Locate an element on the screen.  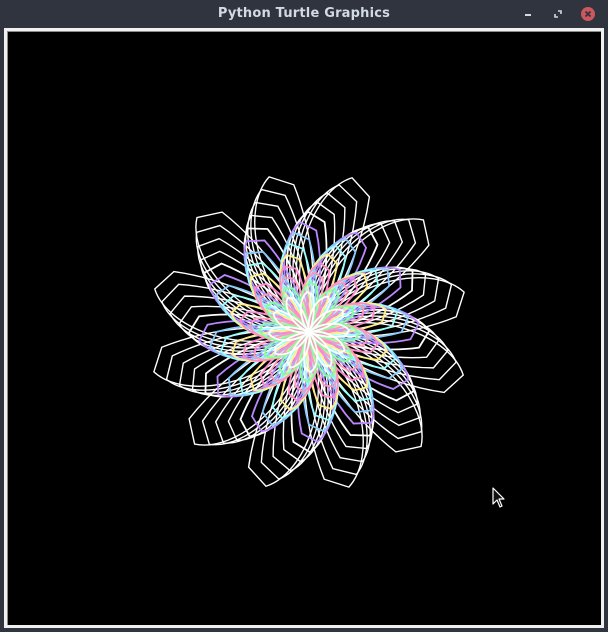
maximize-button is located at coordinates (558, 14).